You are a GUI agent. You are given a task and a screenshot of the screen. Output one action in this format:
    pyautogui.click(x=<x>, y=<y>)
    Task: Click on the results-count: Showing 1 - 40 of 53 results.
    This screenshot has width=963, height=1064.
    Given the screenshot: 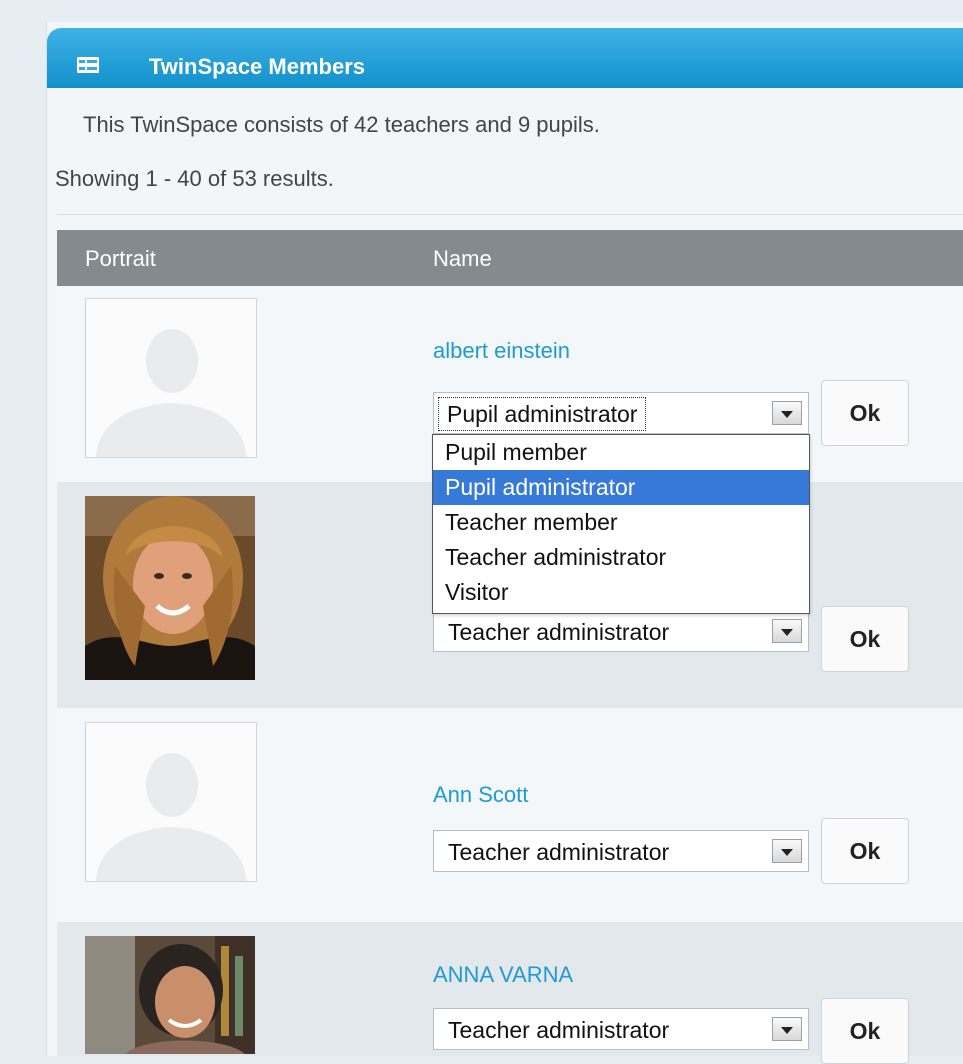 What is the action you would take?
    pyautogui.click(x=194, y=178)
    